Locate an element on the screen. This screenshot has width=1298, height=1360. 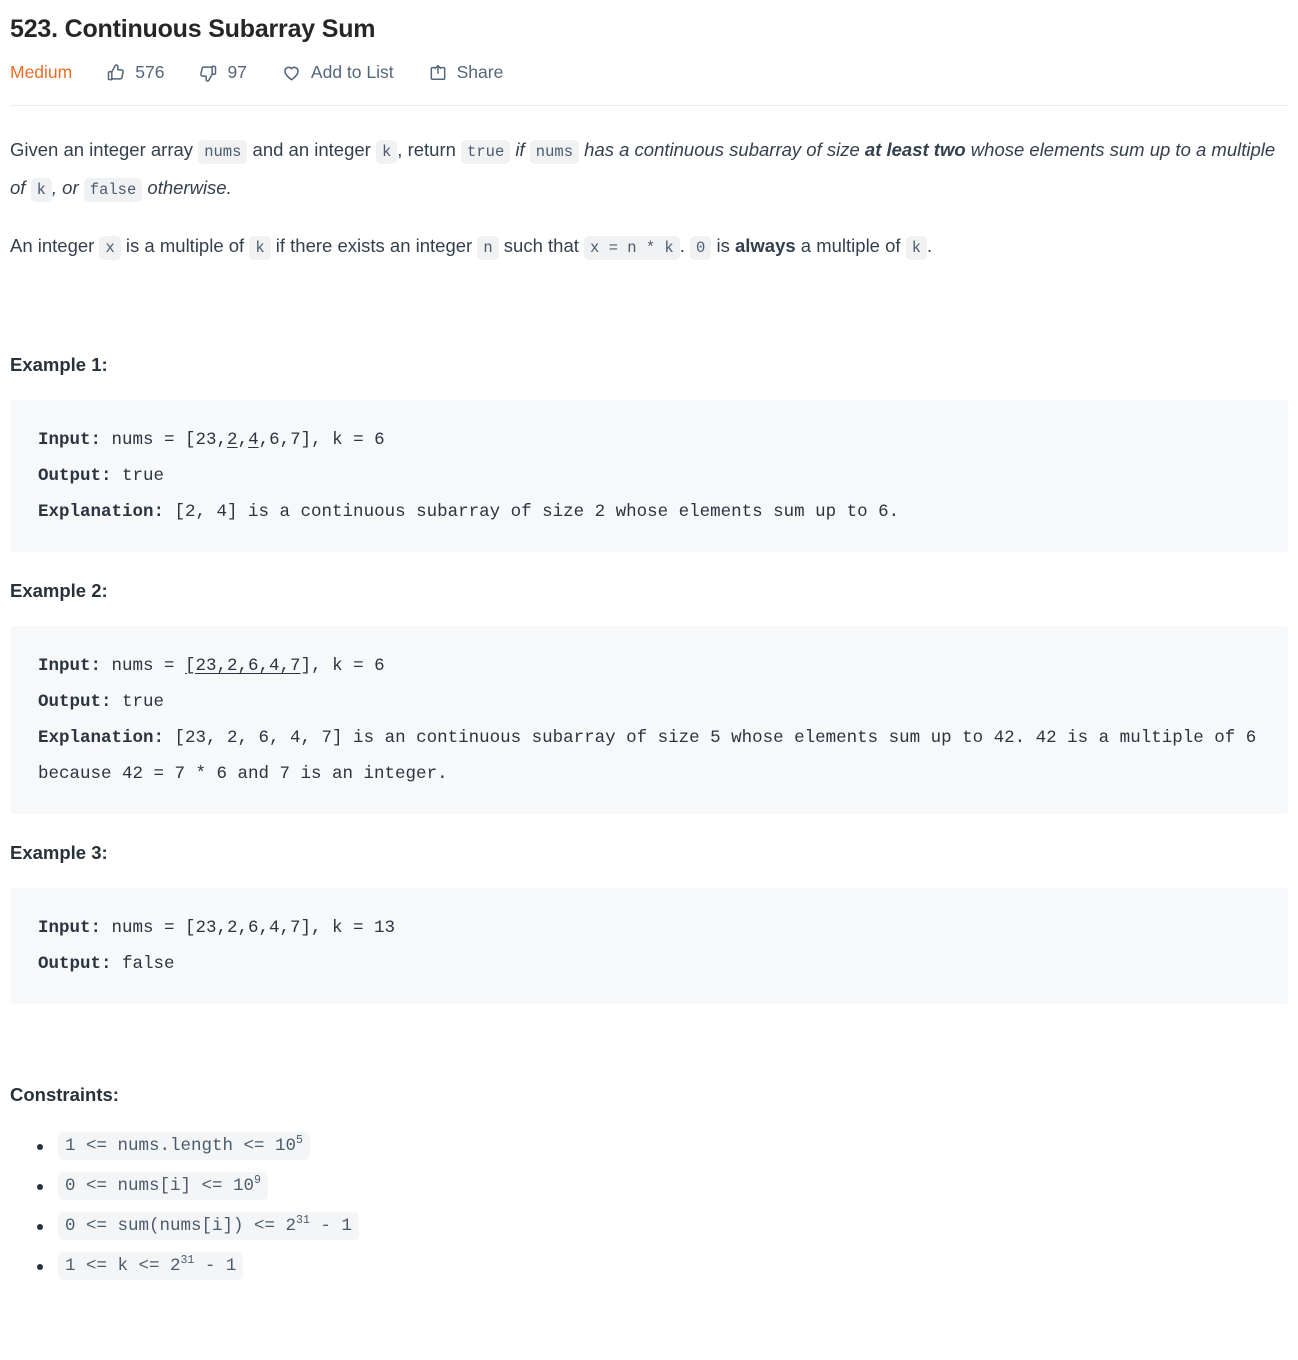
list-item: 1 <= k <= 231 - 1 is located at coordinates (662, 1266).